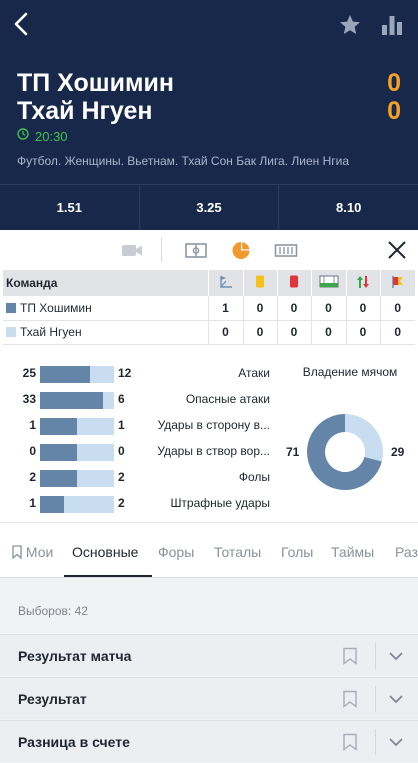 The image size is (418, 763). I want to click on active-tab-indicator, so click(108, 576).